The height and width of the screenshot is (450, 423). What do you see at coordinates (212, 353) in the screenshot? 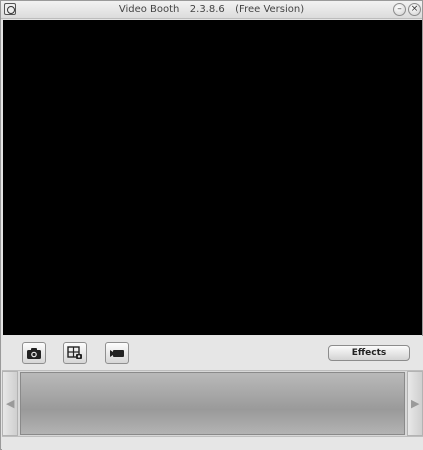
I see `capture-toolbar: Effects` at bounding box center [212, 353].